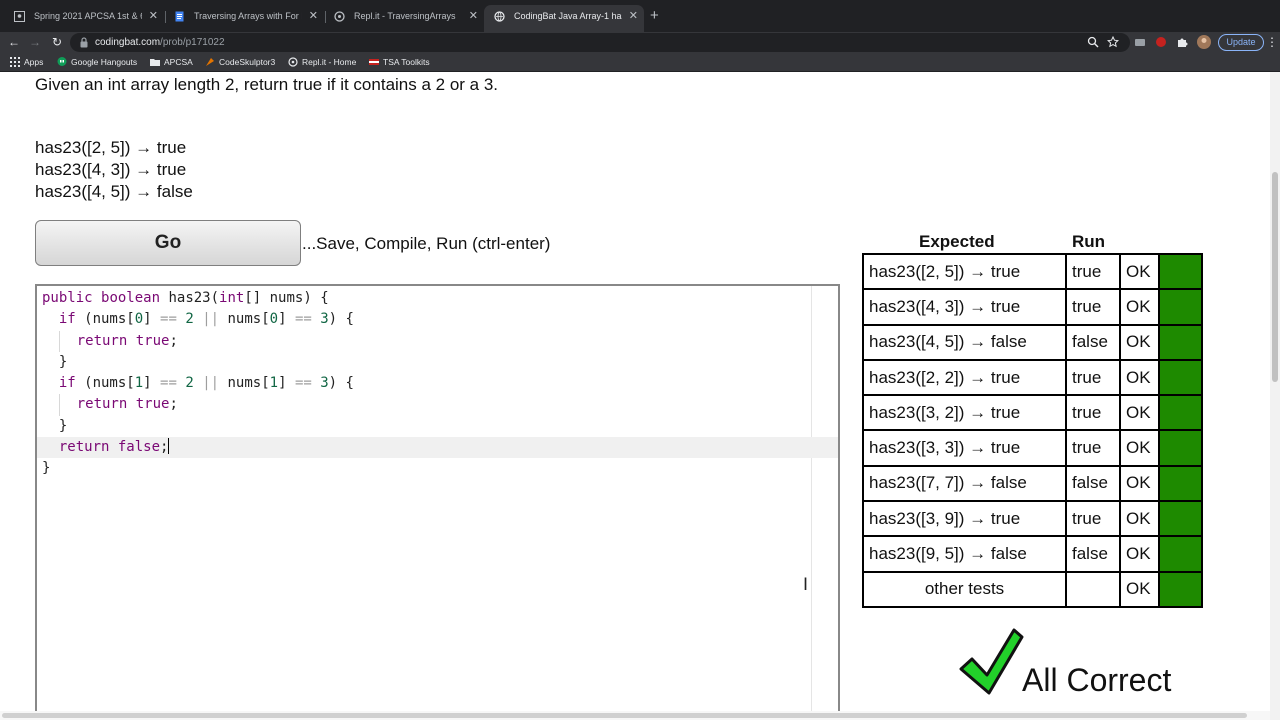 The height and width of the screenshot is (720, 1280). I want to click on update-button: Update, so click(1241, 42).